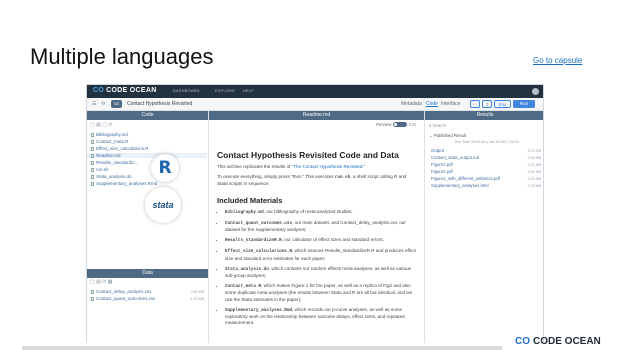 This screenshot has width=630, height=354. I want to click on published-result: ⌄ Published Result, so click(447, 136).